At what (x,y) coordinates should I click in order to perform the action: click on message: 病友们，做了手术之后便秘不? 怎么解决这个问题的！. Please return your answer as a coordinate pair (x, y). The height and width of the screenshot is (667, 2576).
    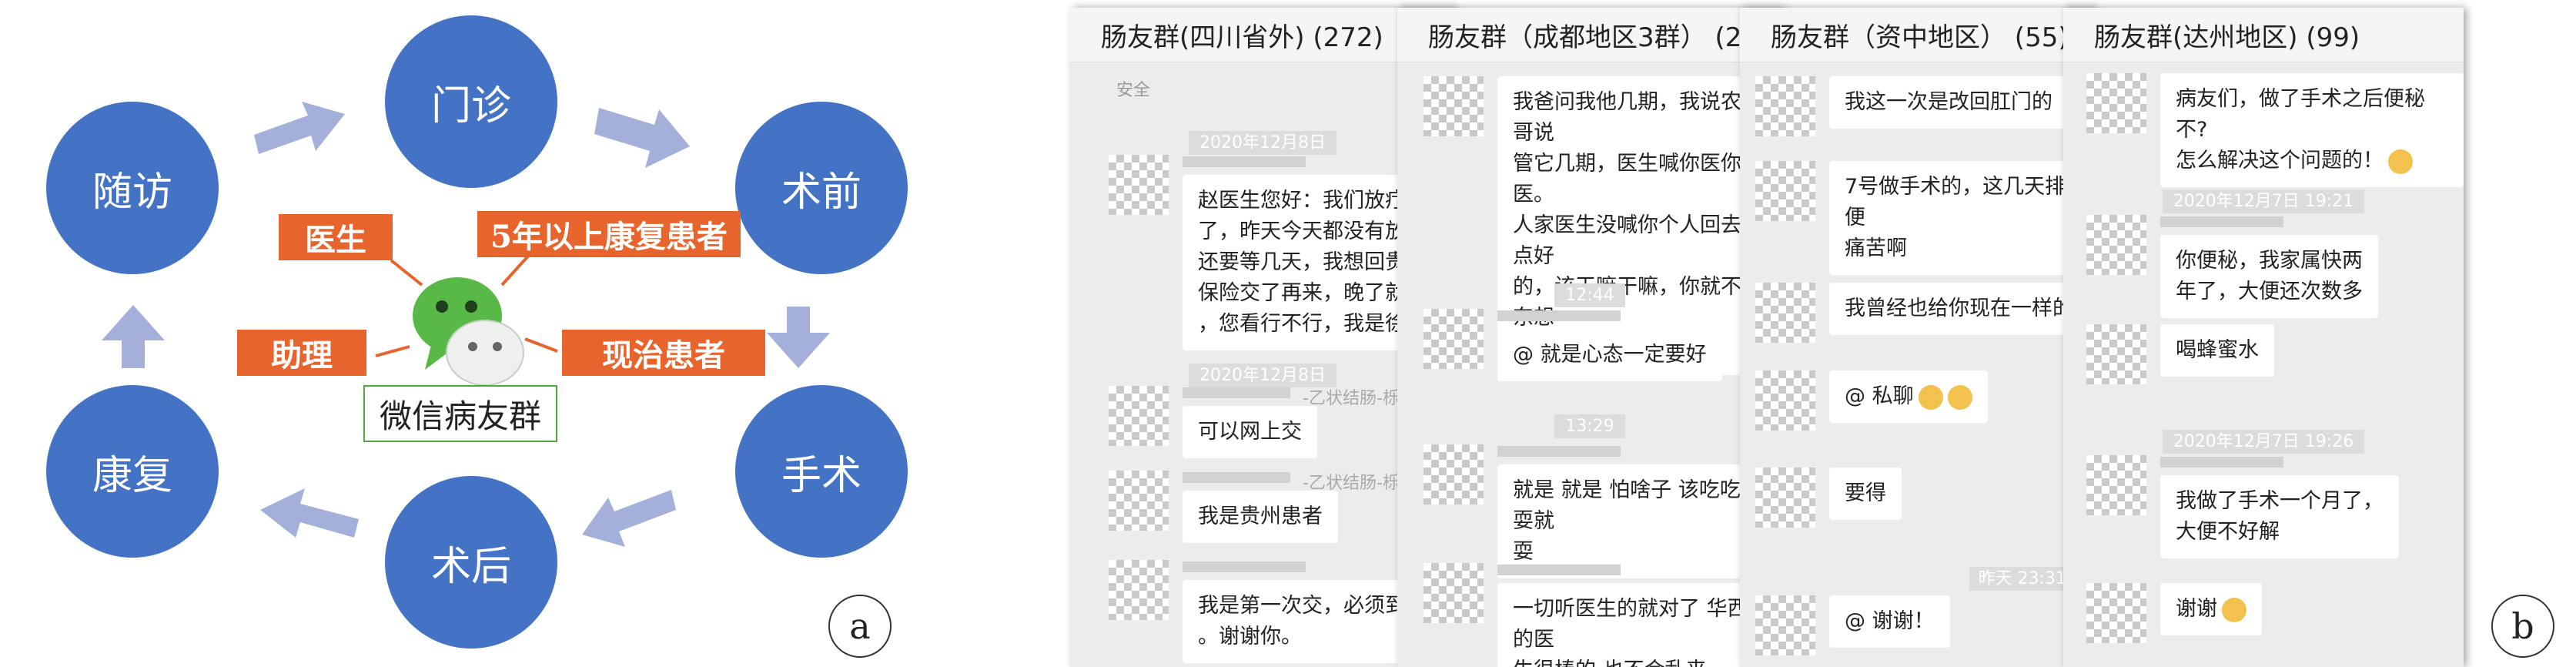
    Looking at the image, I should click on (2275, 130).